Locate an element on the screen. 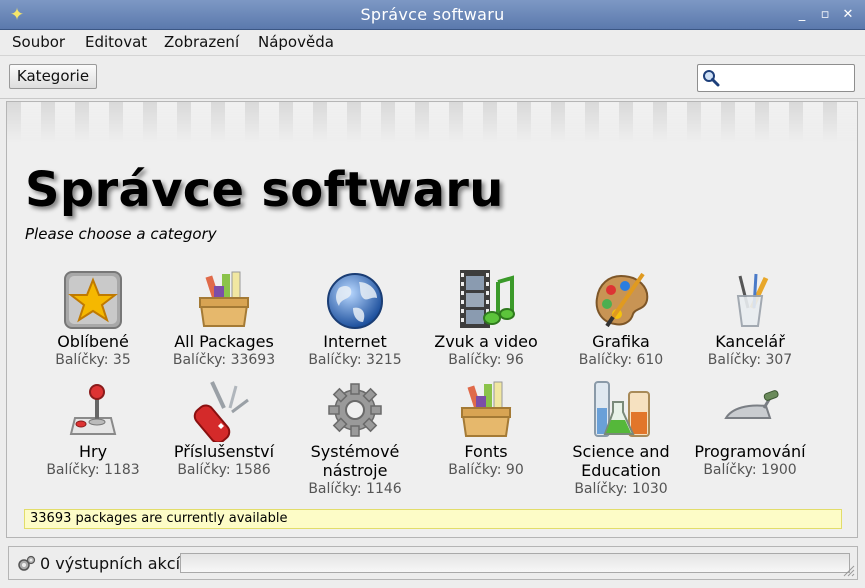  gear-icon is located at coordinates (355, 410).